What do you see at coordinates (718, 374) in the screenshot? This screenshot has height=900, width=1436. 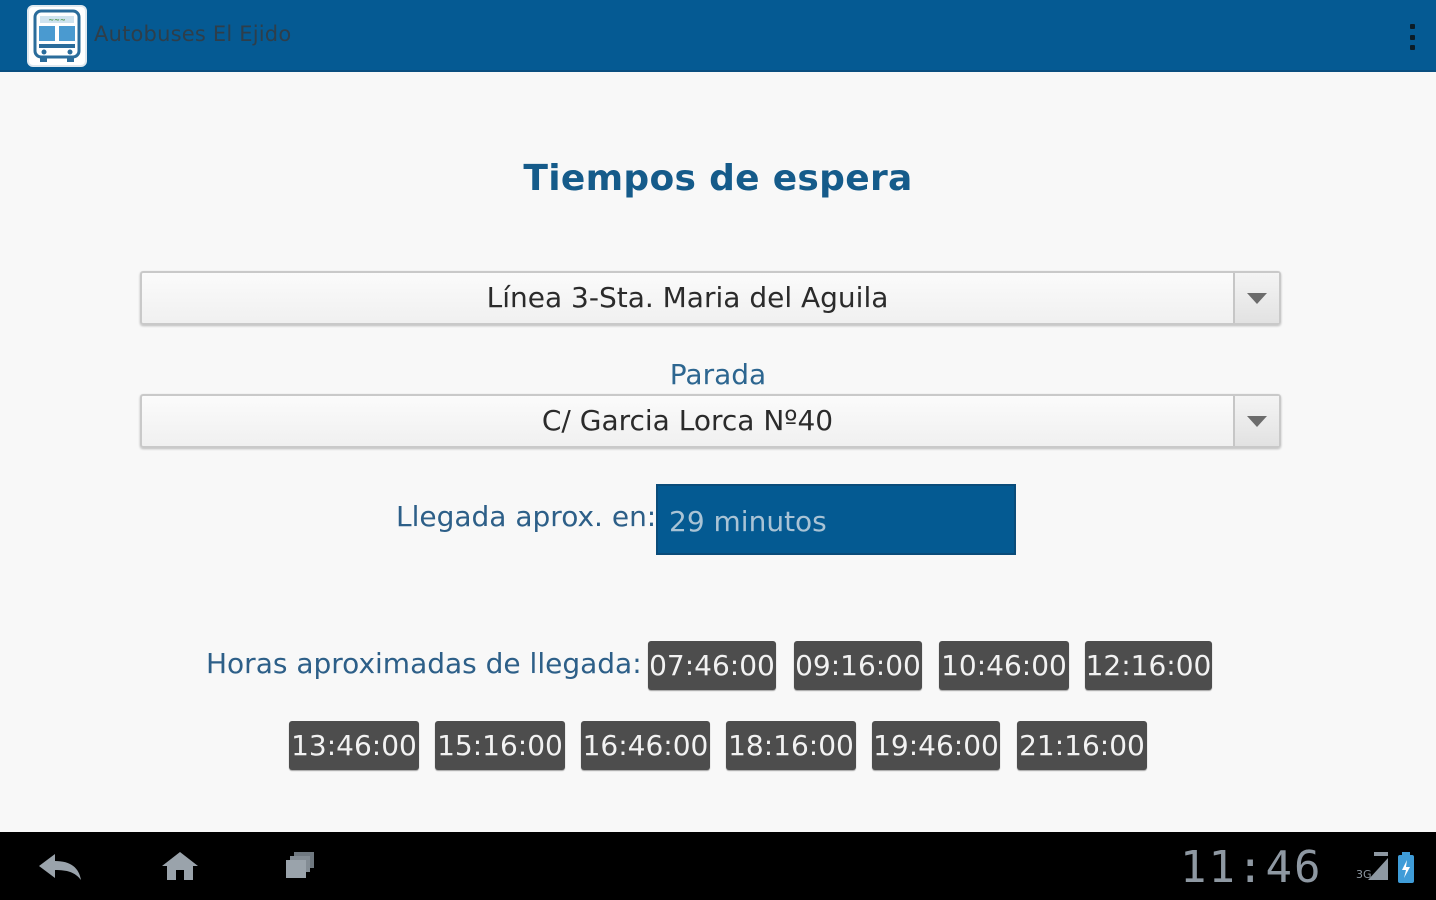 I see `stop-label: Parada` at bounding box center [718, 374].